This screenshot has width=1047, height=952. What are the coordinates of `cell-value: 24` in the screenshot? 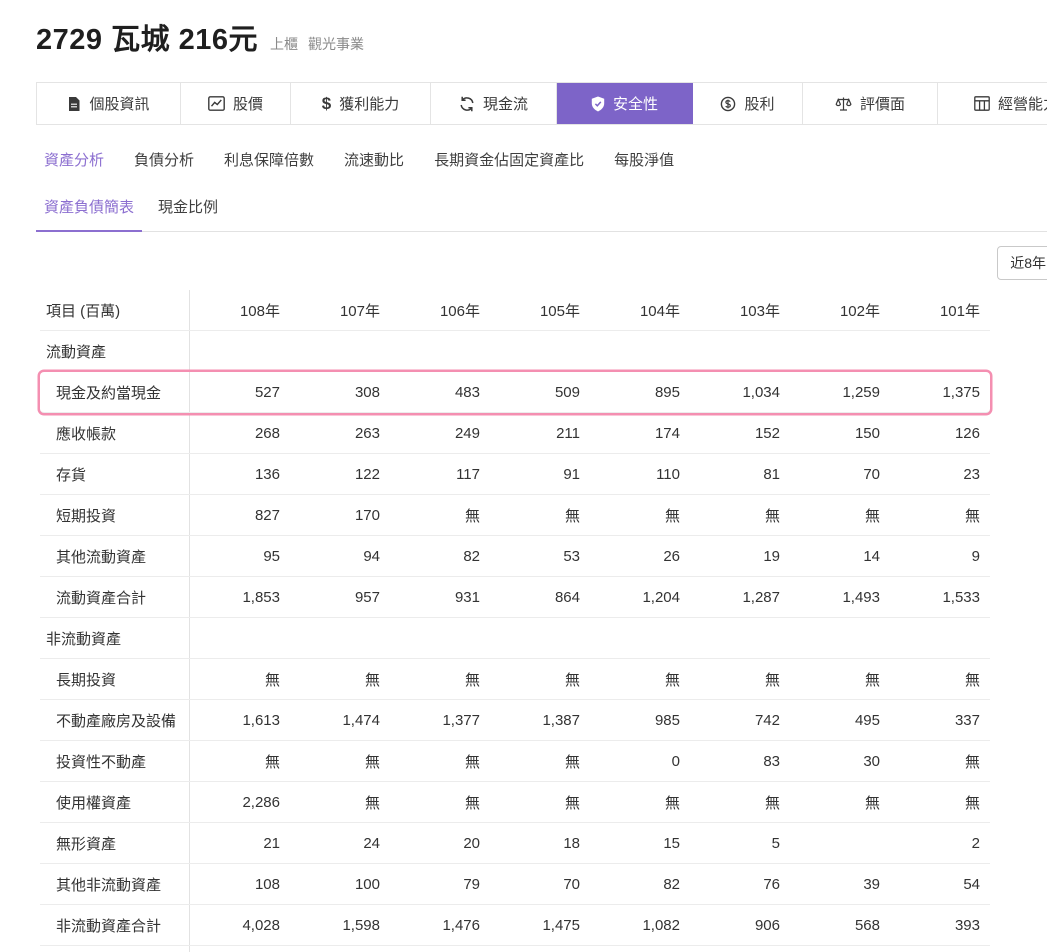 It's located at (371, 843).